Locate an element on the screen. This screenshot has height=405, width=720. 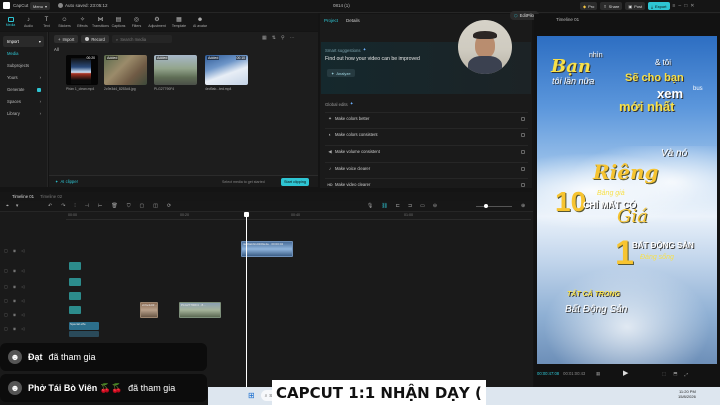
grid-view-icon: ▦ is located at coordinates (264, 38).